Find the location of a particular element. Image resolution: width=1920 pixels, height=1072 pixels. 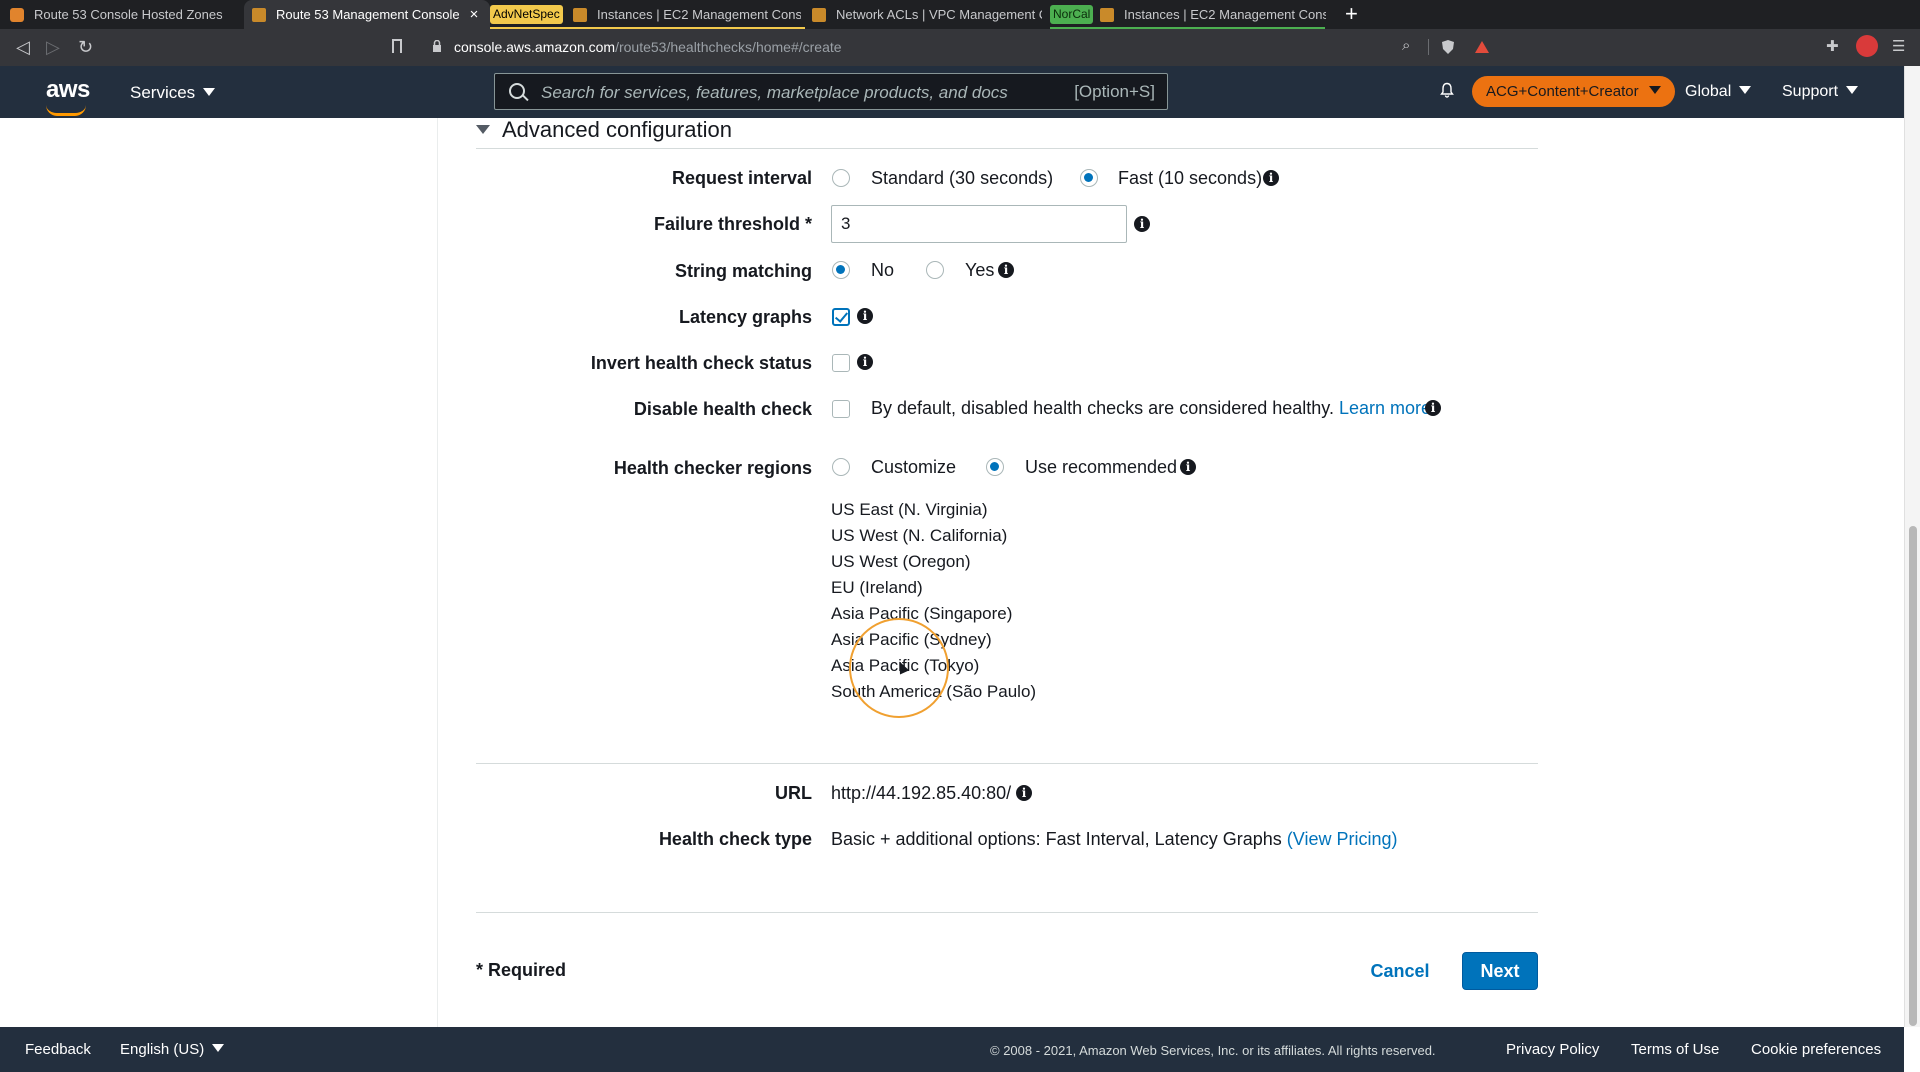

view-pricing-link: (View Pricing) is located at coordinates (1342, 839).